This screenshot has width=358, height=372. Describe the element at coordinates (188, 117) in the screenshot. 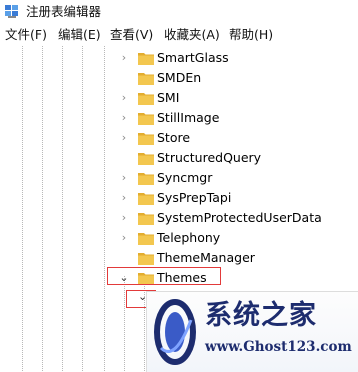

I see `tree-item-label: StillImage` at that location.